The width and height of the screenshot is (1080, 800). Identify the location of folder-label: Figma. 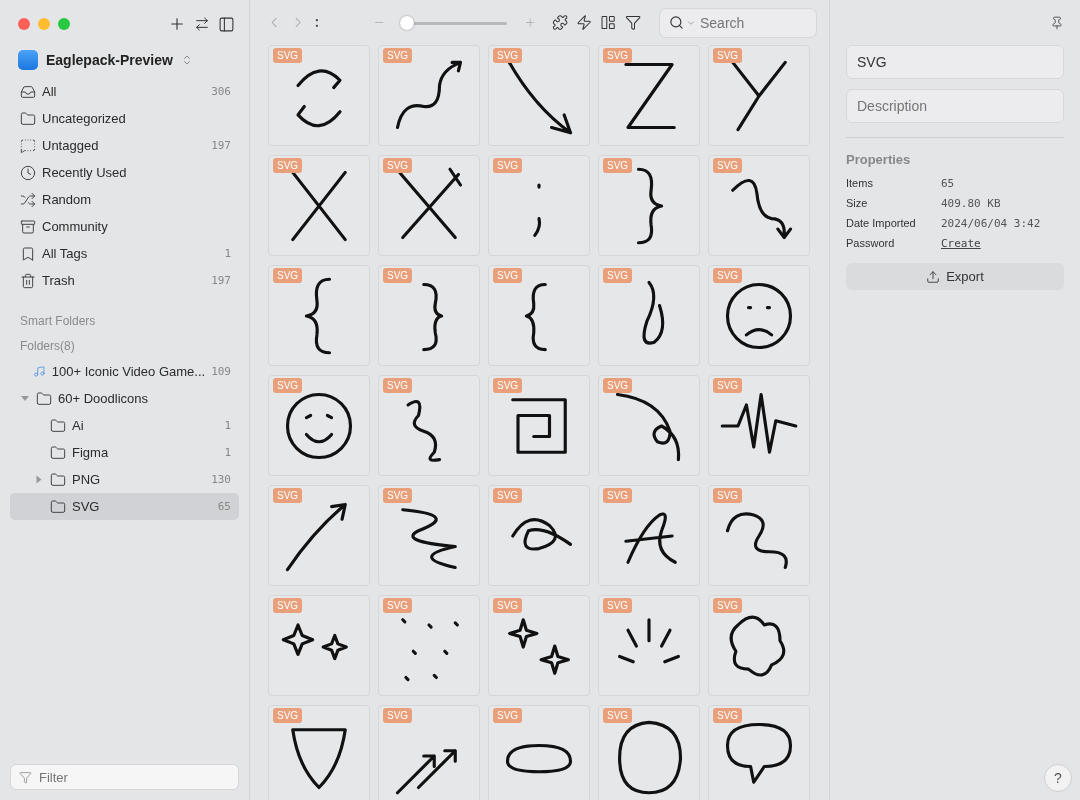
(91, 452).